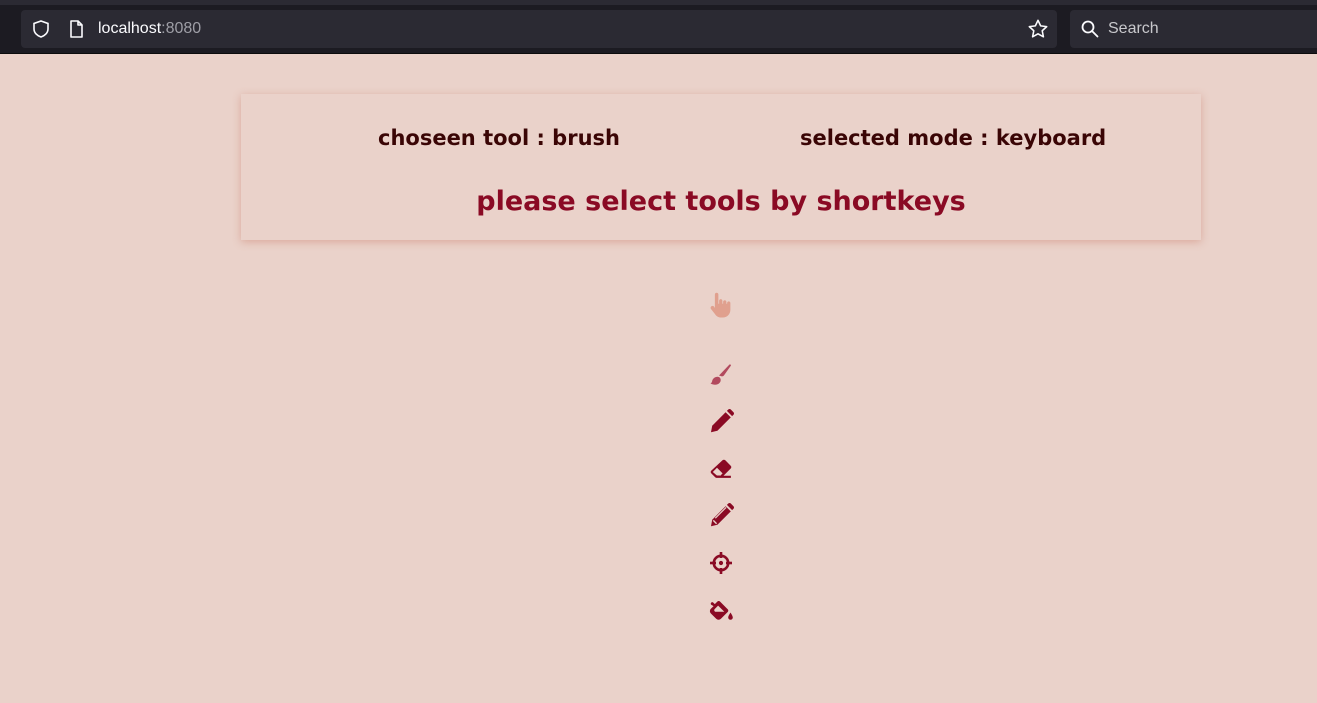 The height and width of the screenshot is (703, 1317). Describe the element at coordinates (721, 375) in the screenshot. I see `brush-icon` at that location.